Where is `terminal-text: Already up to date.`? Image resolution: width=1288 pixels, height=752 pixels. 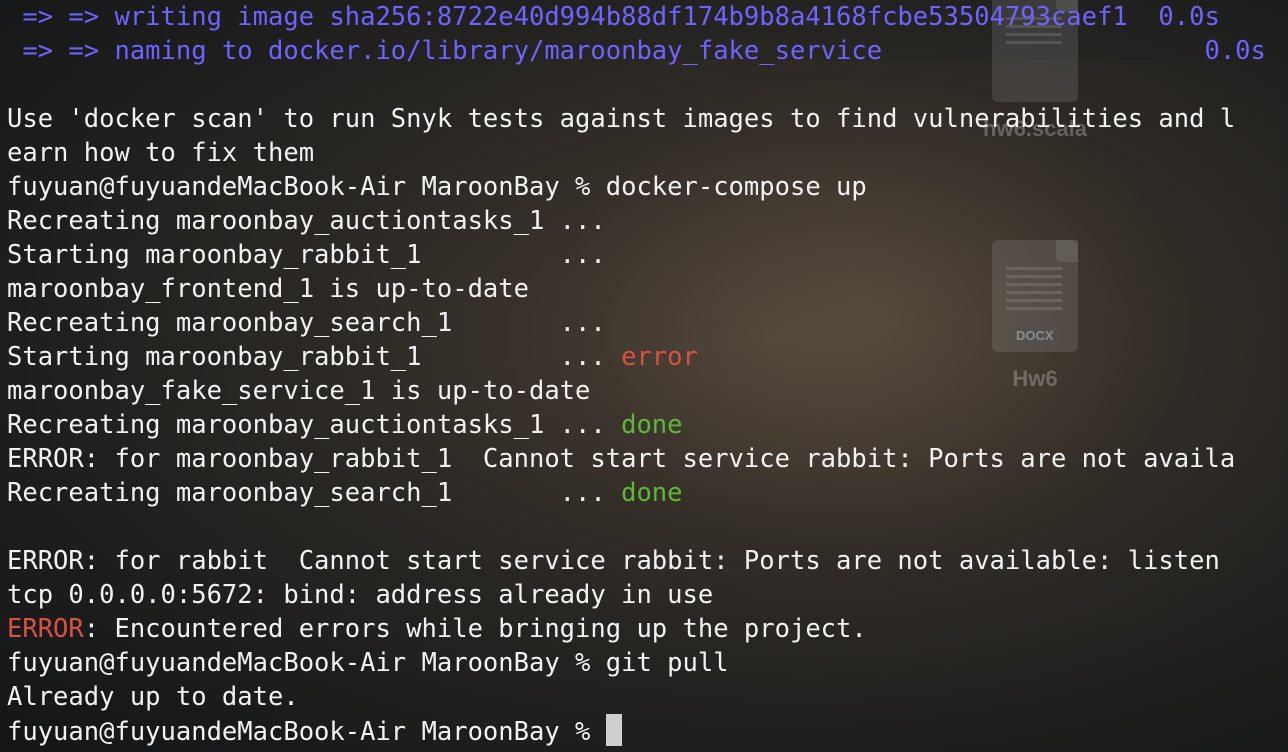 terminal-text: Already up to date. is located at coordinates (153, 697).